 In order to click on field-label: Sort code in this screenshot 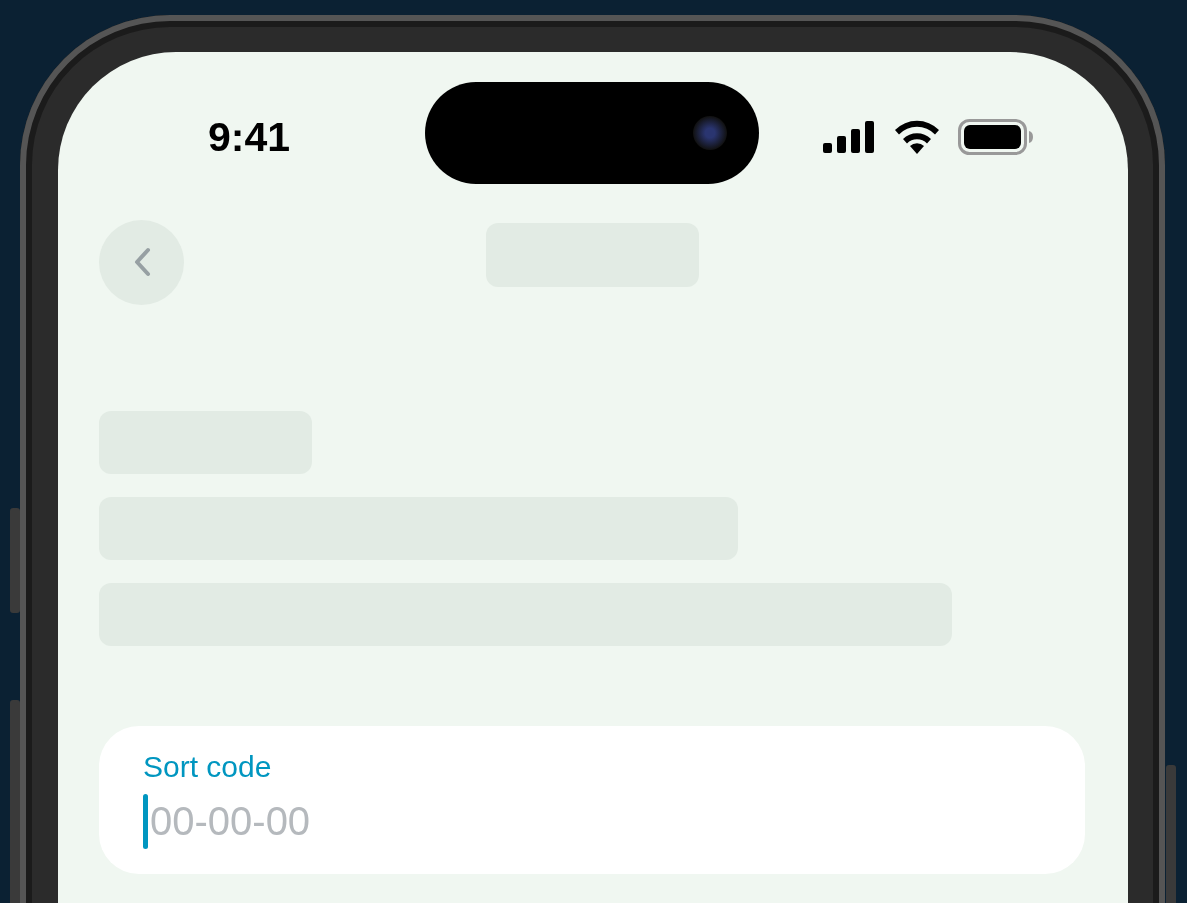, I will do `click(208, 767)`.